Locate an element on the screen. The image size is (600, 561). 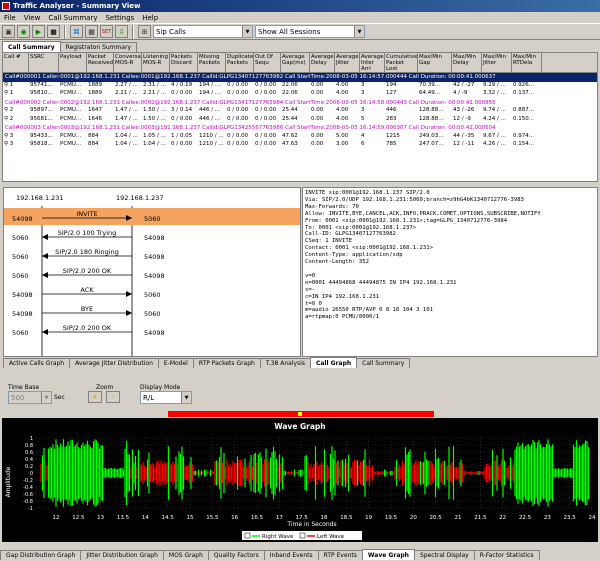
time-scroll-bar is located at coordinates (301, 414).